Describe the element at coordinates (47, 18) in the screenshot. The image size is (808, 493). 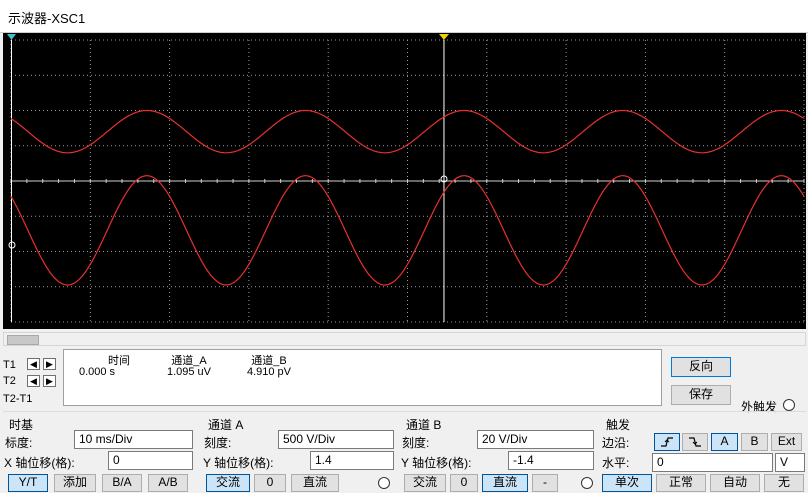
I see `window-title: 示波器-XSC1` at that location.